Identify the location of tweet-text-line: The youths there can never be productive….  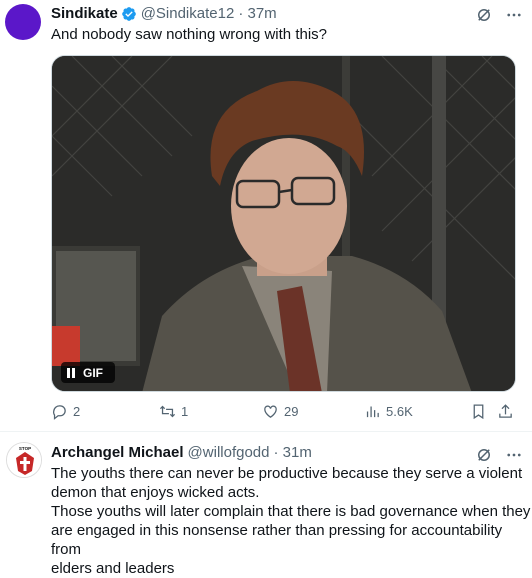
(287, 473).